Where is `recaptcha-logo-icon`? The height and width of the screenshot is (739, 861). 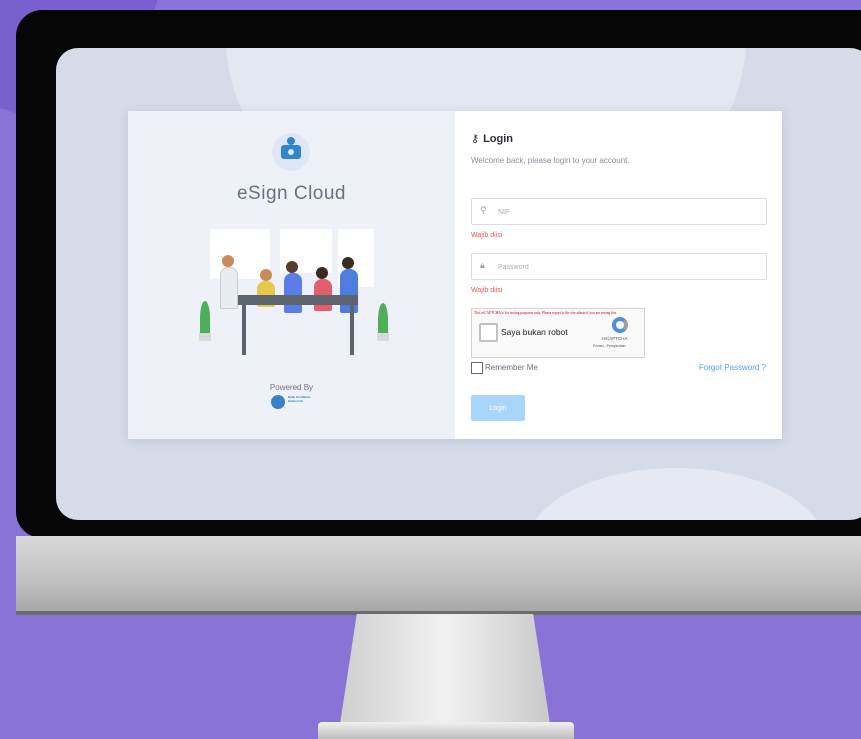 recaptcha-logo-icon is located at coordinates (620, 325).